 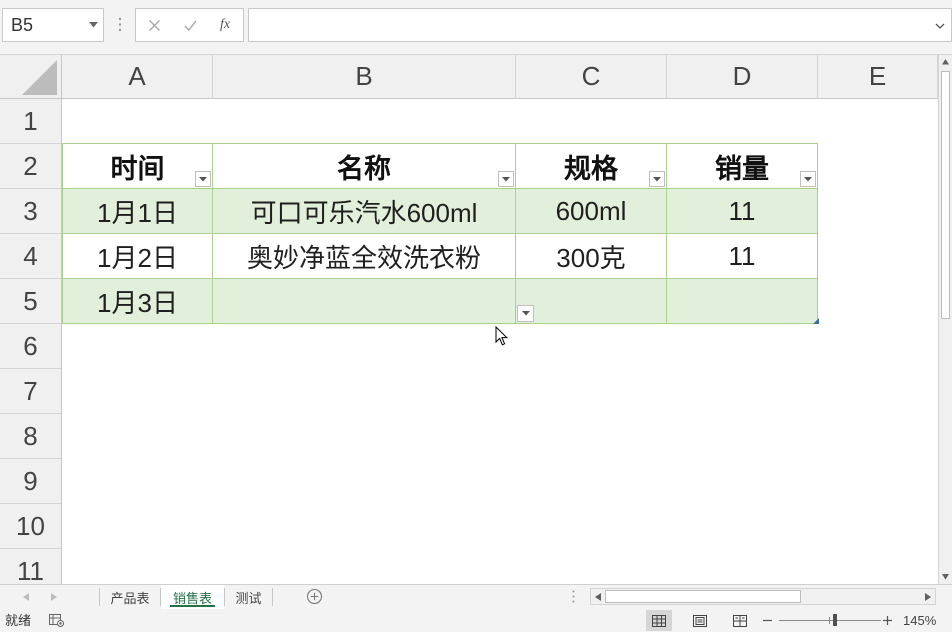 What do you see at coordinates (835, 620) in the screenshot?
I see `zoom-slider-thumb` at bounding box center [835, 620].